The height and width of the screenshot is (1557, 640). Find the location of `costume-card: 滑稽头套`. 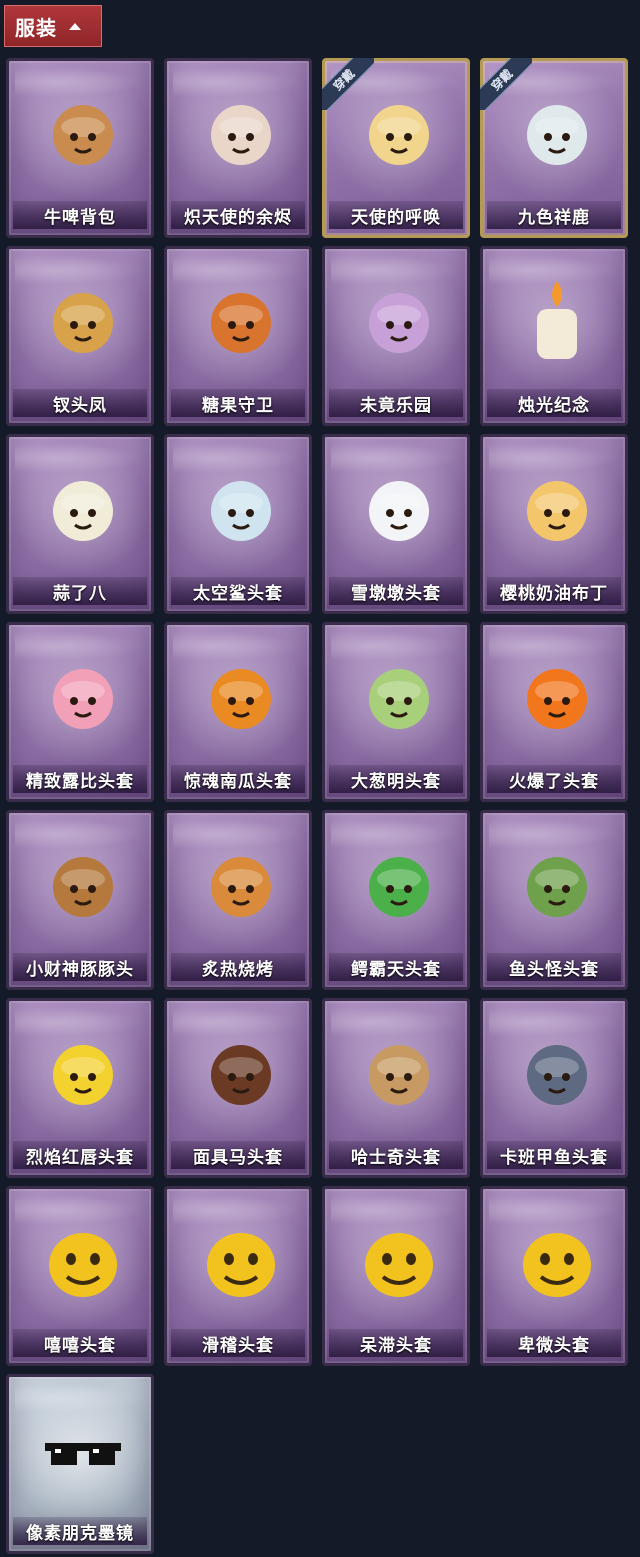

costume-card: 滑稽头套 is located at coordinates (238, 1276).